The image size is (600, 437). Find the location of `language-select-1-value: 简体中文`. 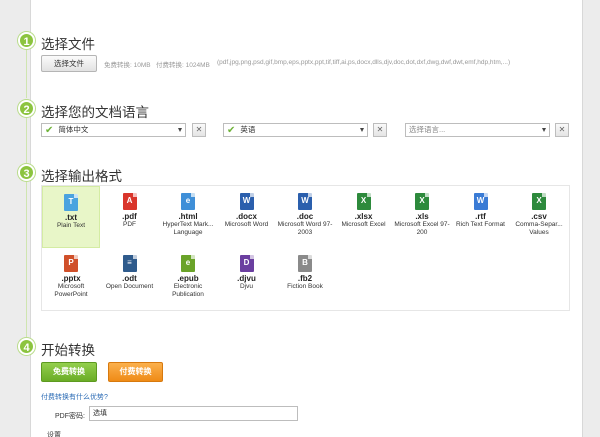

language-select-1-value: 简体中文 is located at coordinates (73, 129).